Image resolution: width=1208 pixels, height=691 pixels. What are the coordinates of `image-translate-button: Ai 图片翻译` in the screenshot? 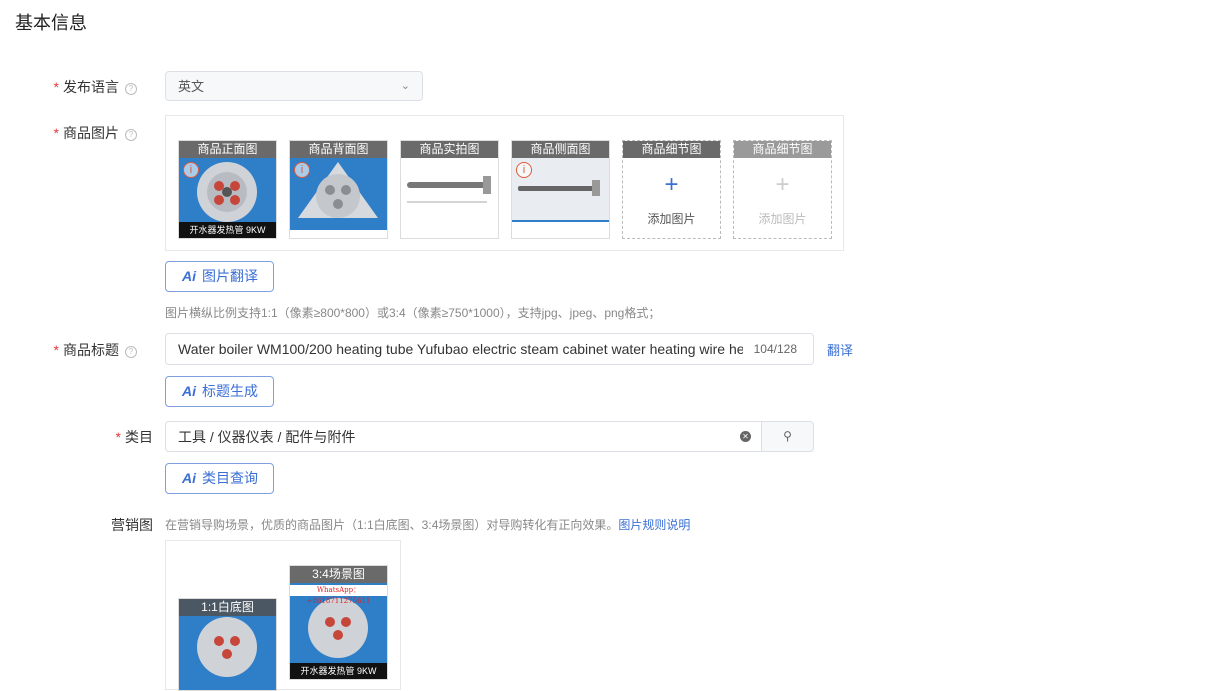 It's located at (219, 276).